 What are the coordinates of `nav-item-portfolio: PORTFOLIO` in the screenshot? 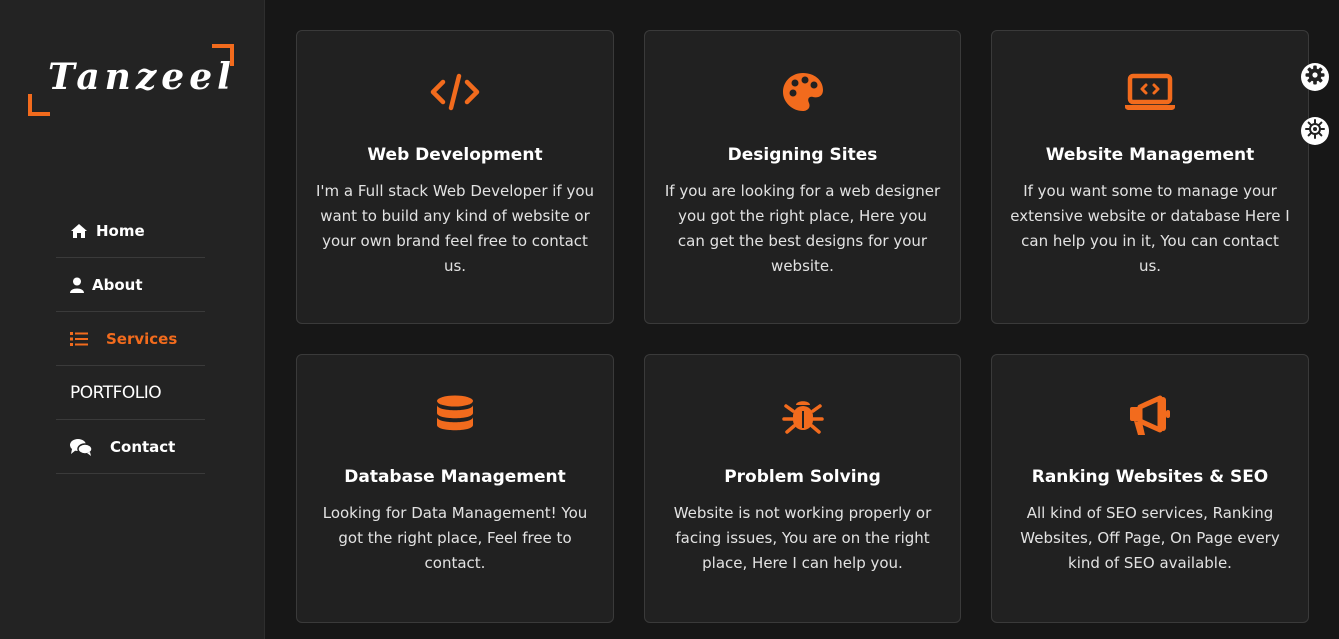 It's located at (130, 393).